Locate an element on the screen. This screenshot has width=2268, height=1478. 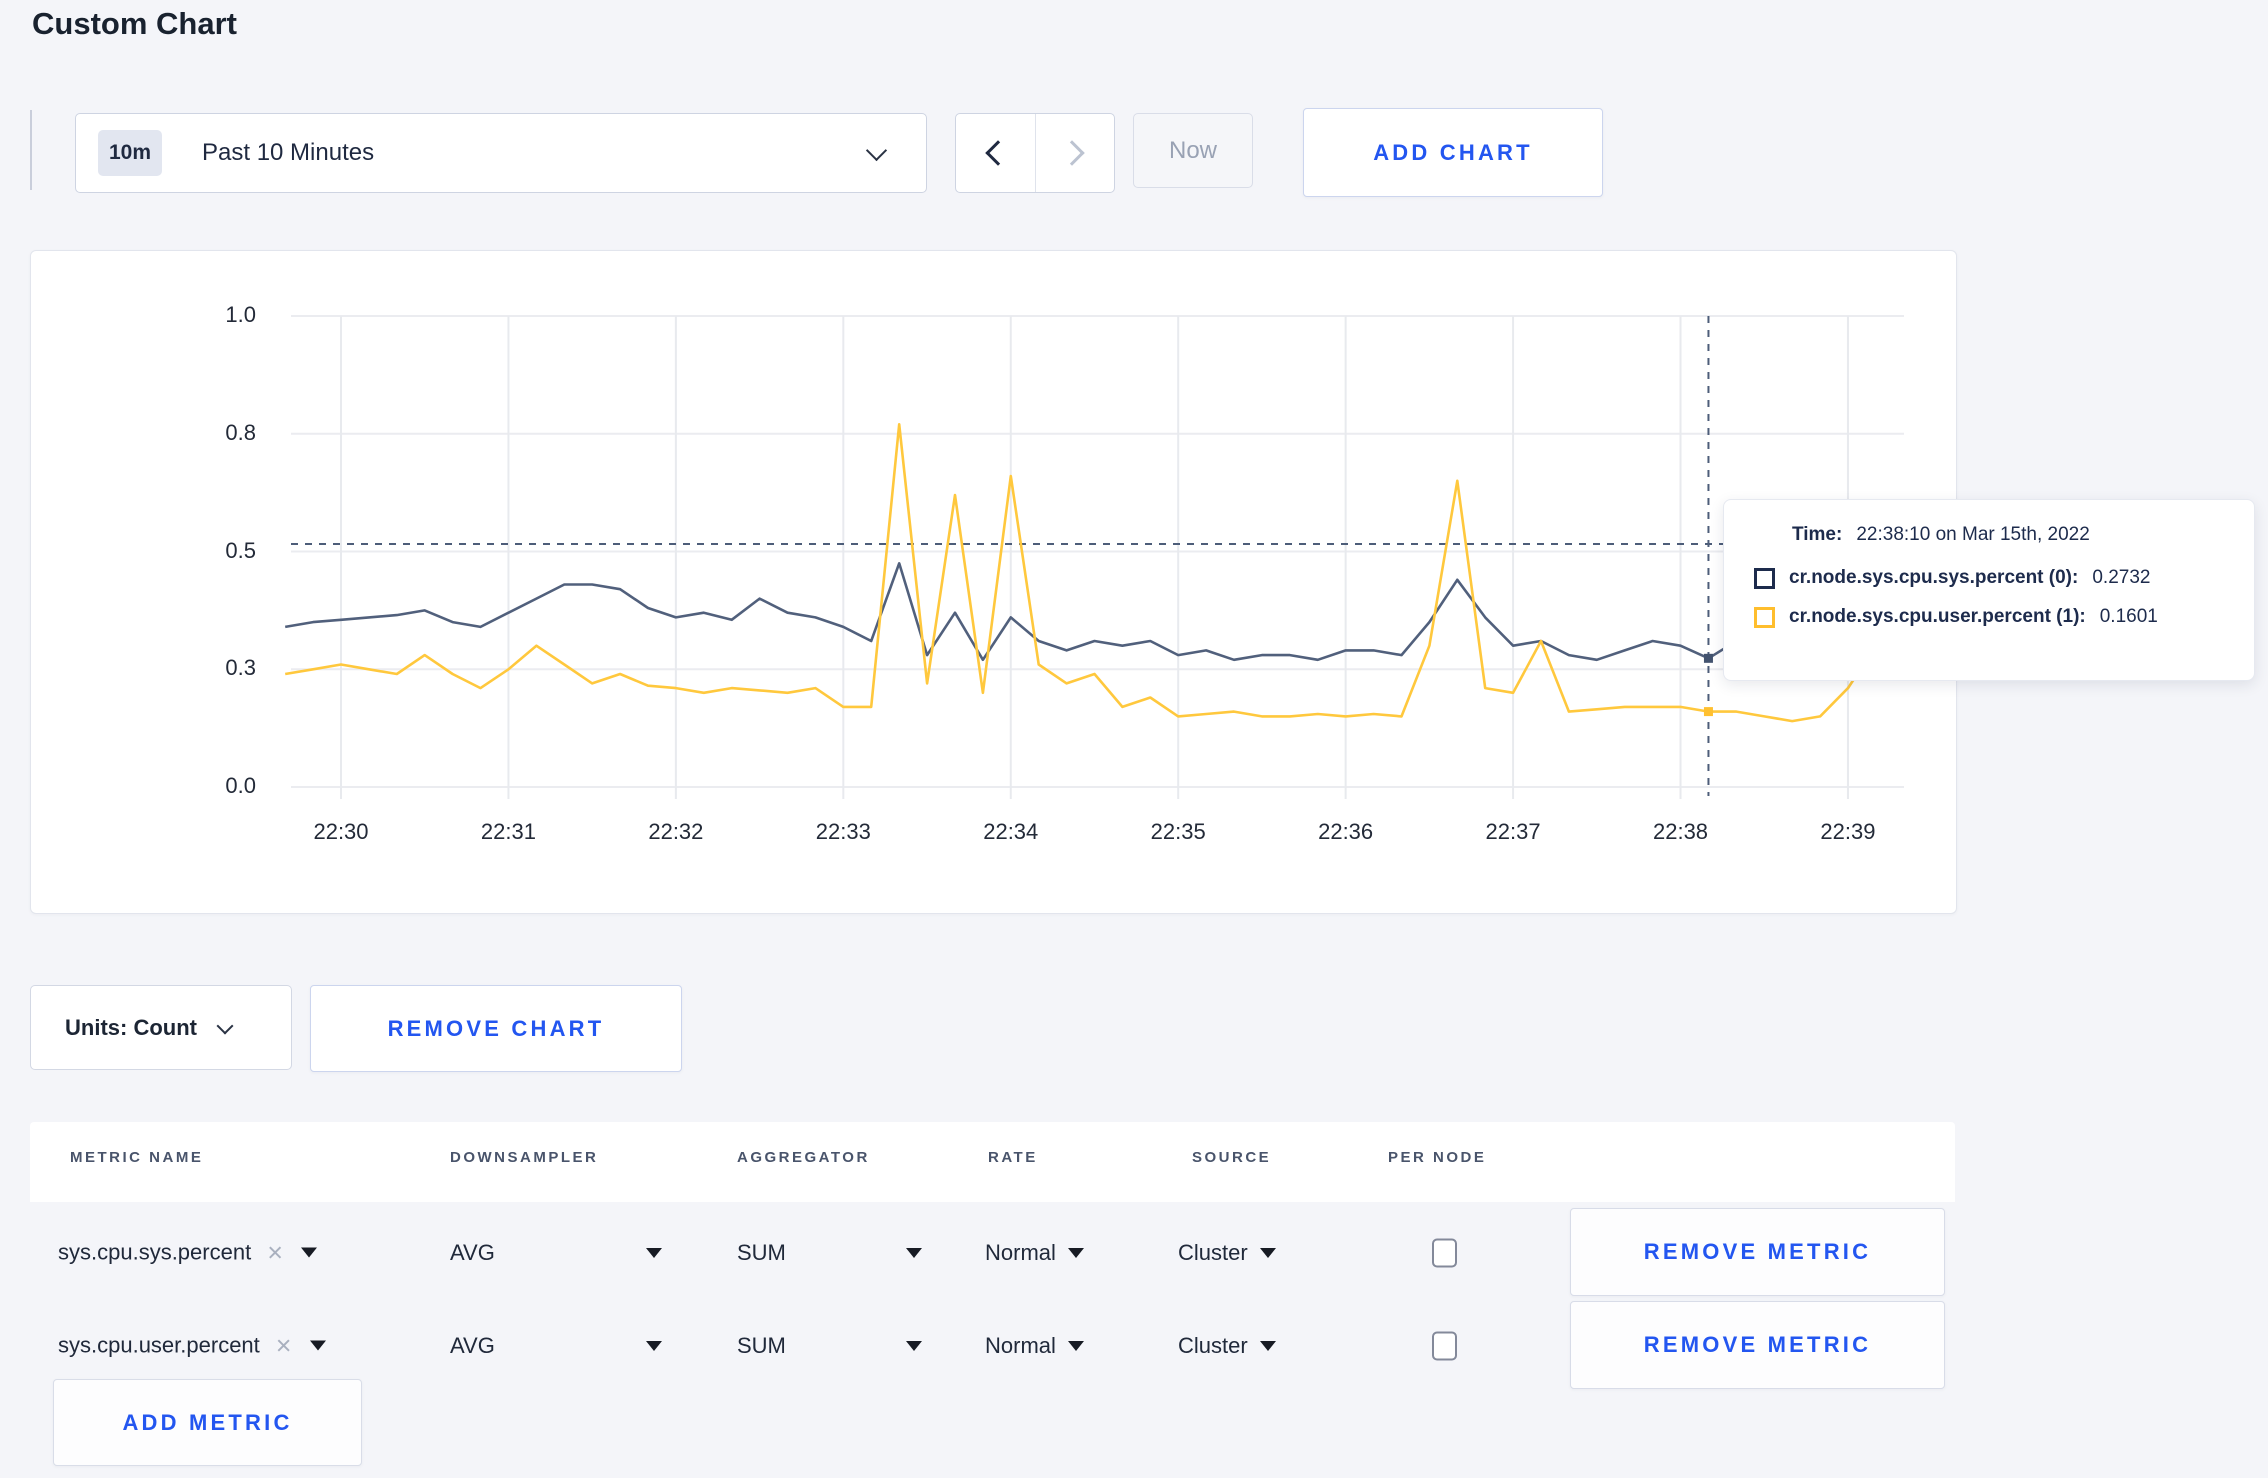
prev-time-button is located at coordinates (996, 153).